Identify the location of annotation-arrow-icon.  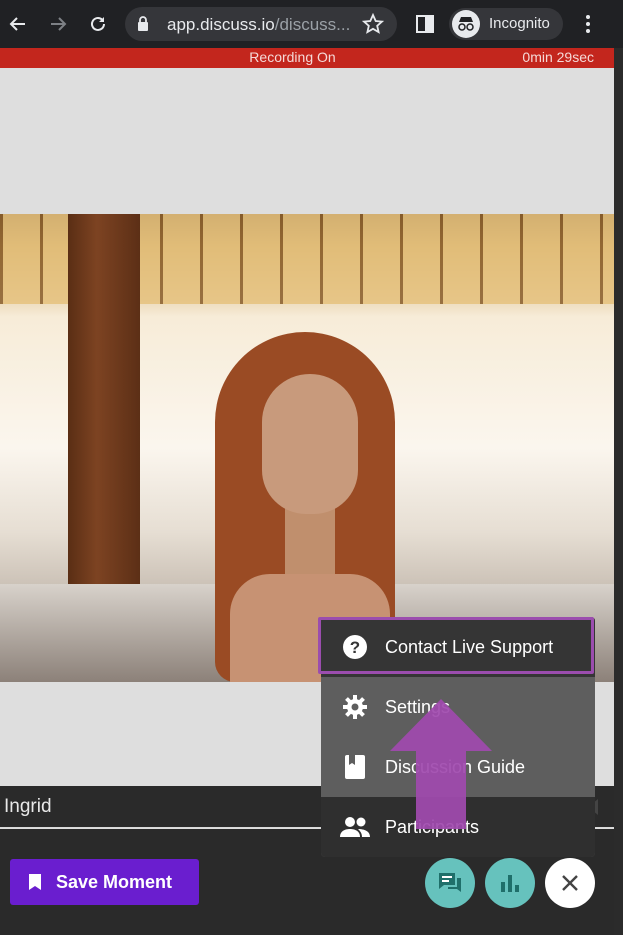
(441, 764).